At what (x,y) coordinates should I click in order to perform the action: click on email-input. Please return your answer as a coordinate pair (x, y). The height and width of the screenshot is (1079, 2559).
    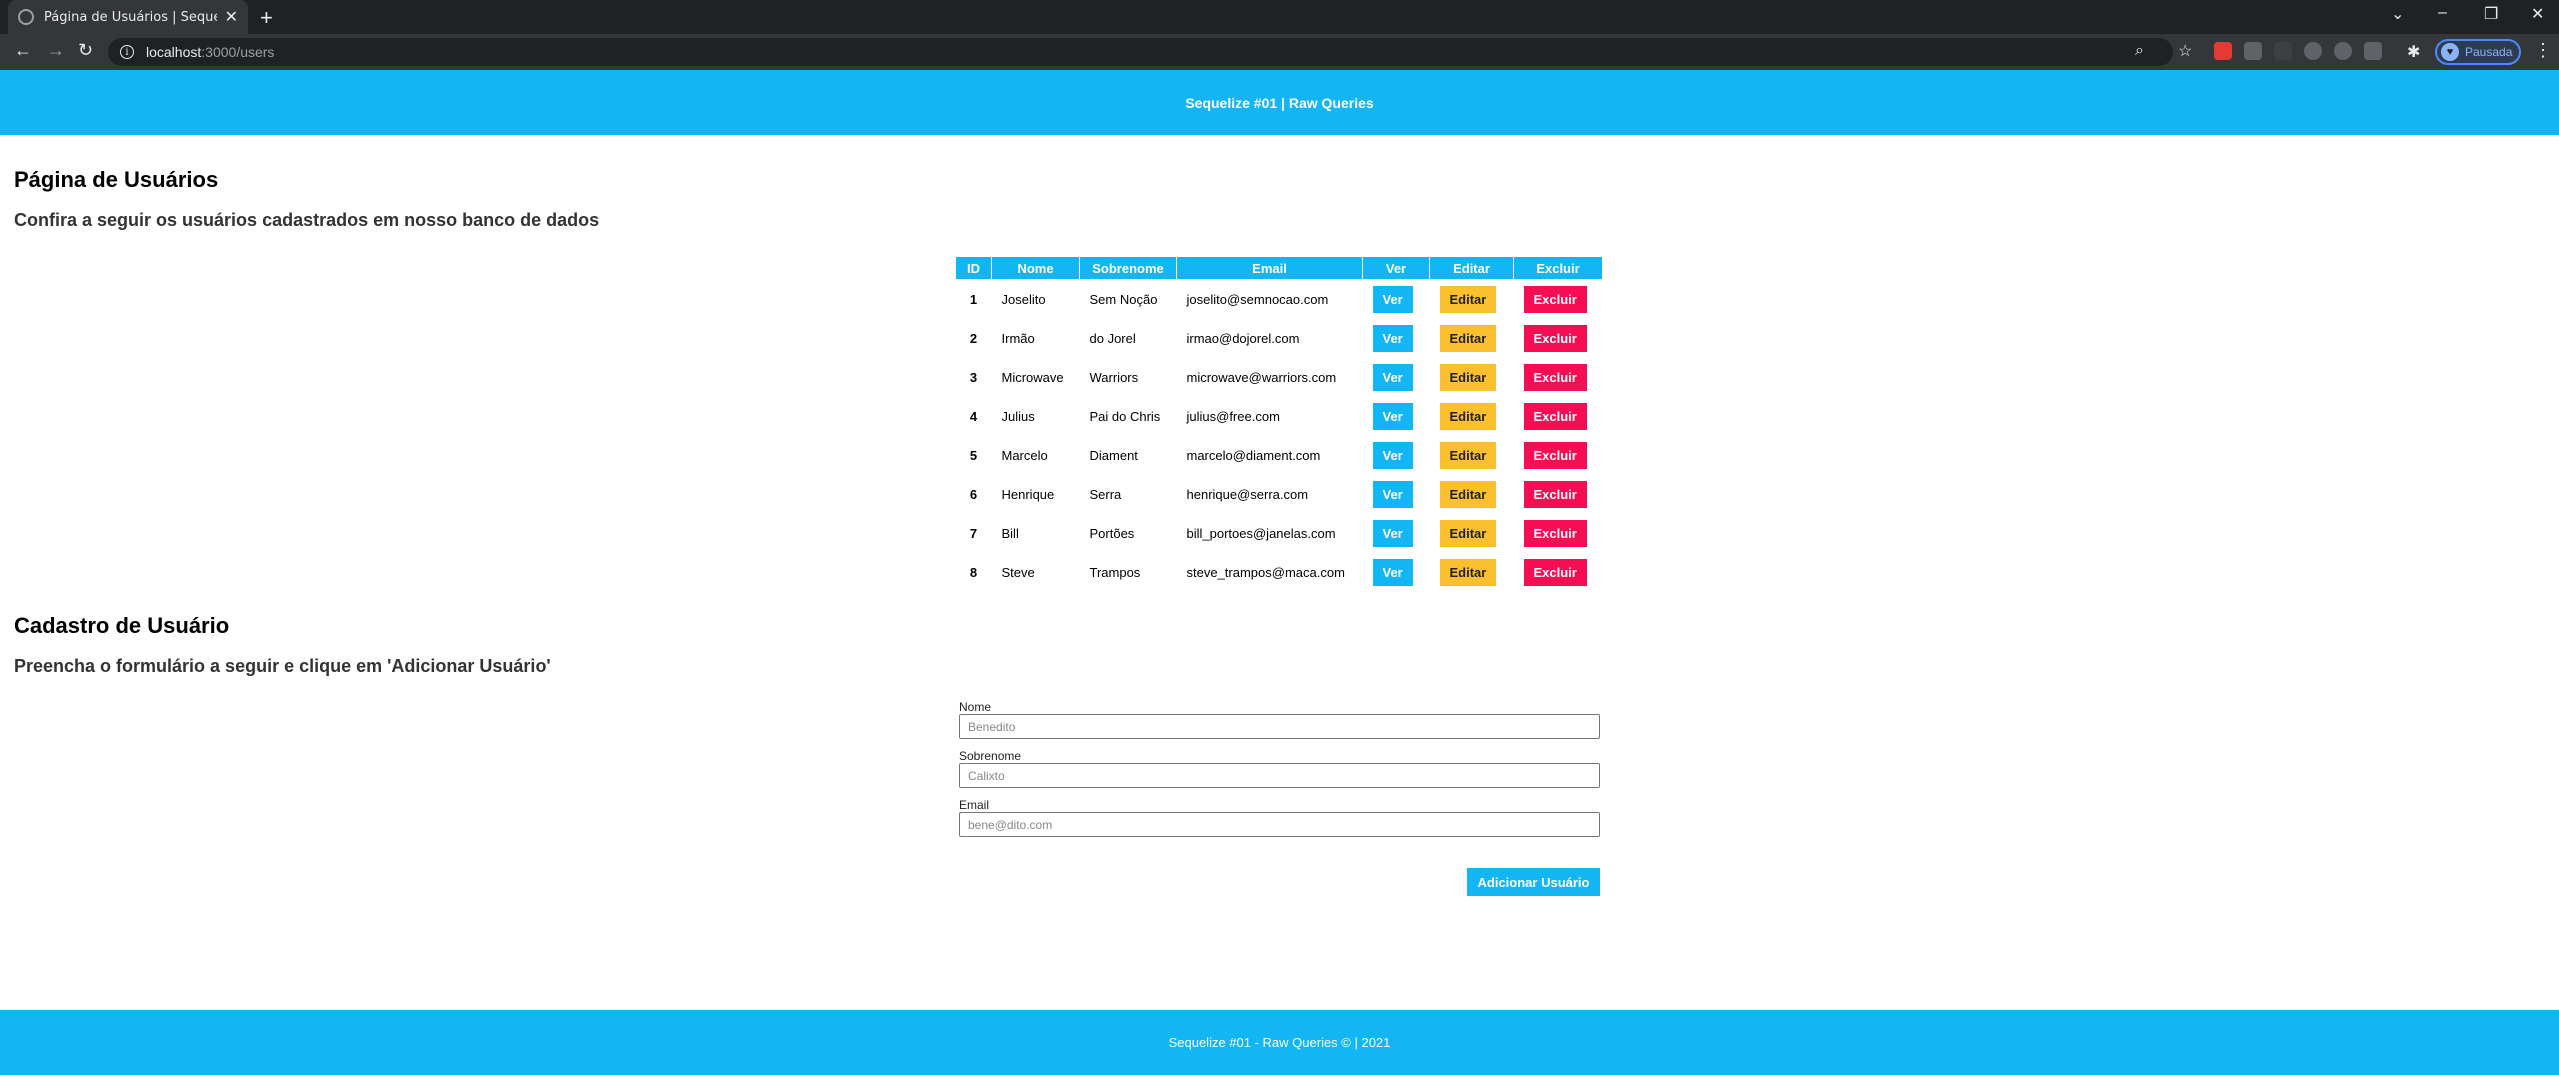
    Looking at the image, I should click on (1279, 824).